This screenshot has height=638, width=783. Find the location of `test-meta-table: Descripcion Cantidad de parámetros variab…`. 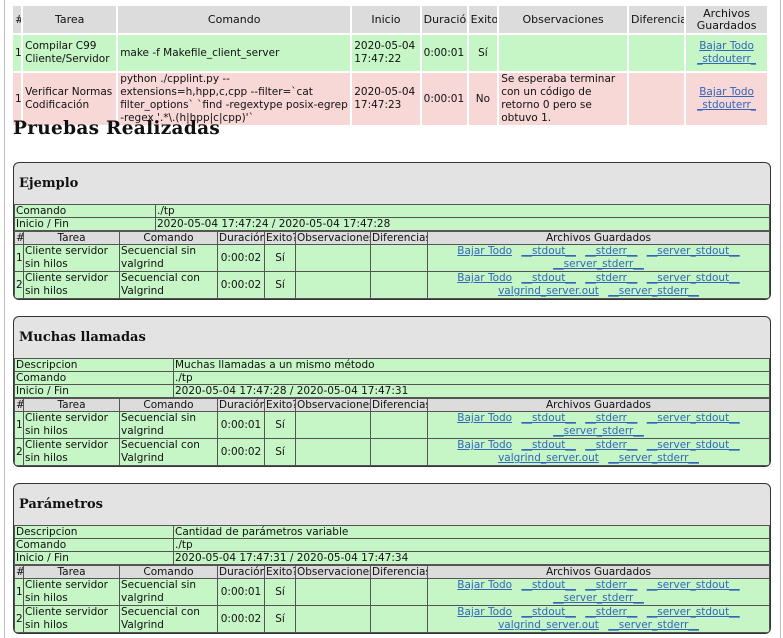

test-meta-table: Descripcion Cantidad de parámetros variab… is located at coordinates (392, 545).